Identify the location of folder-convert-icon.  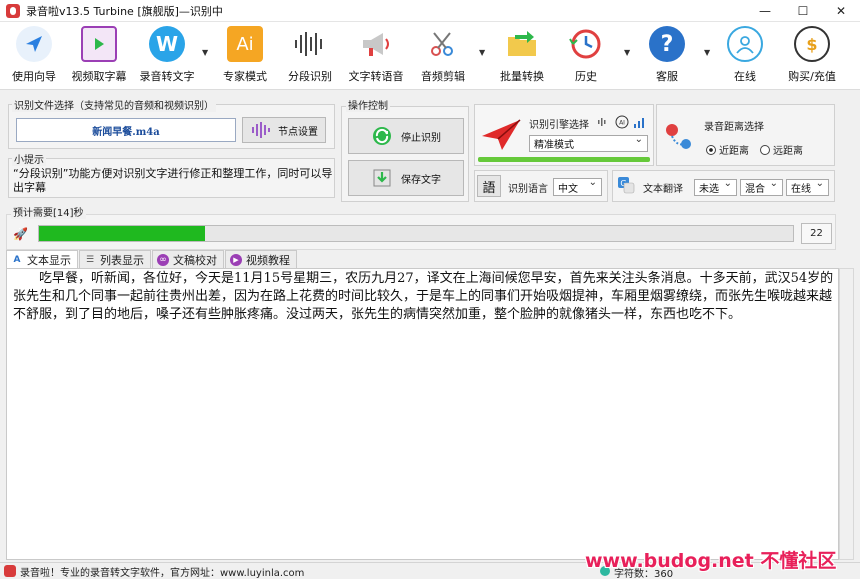
(522, 44).